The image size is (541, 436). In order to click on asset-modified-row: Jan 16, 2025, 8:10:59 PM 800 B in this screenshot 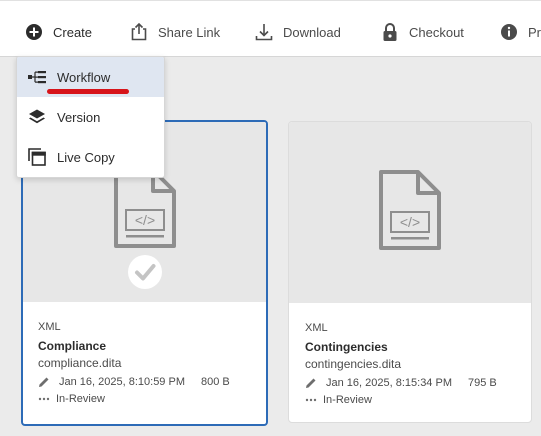, I will do `click(147, 381)`.